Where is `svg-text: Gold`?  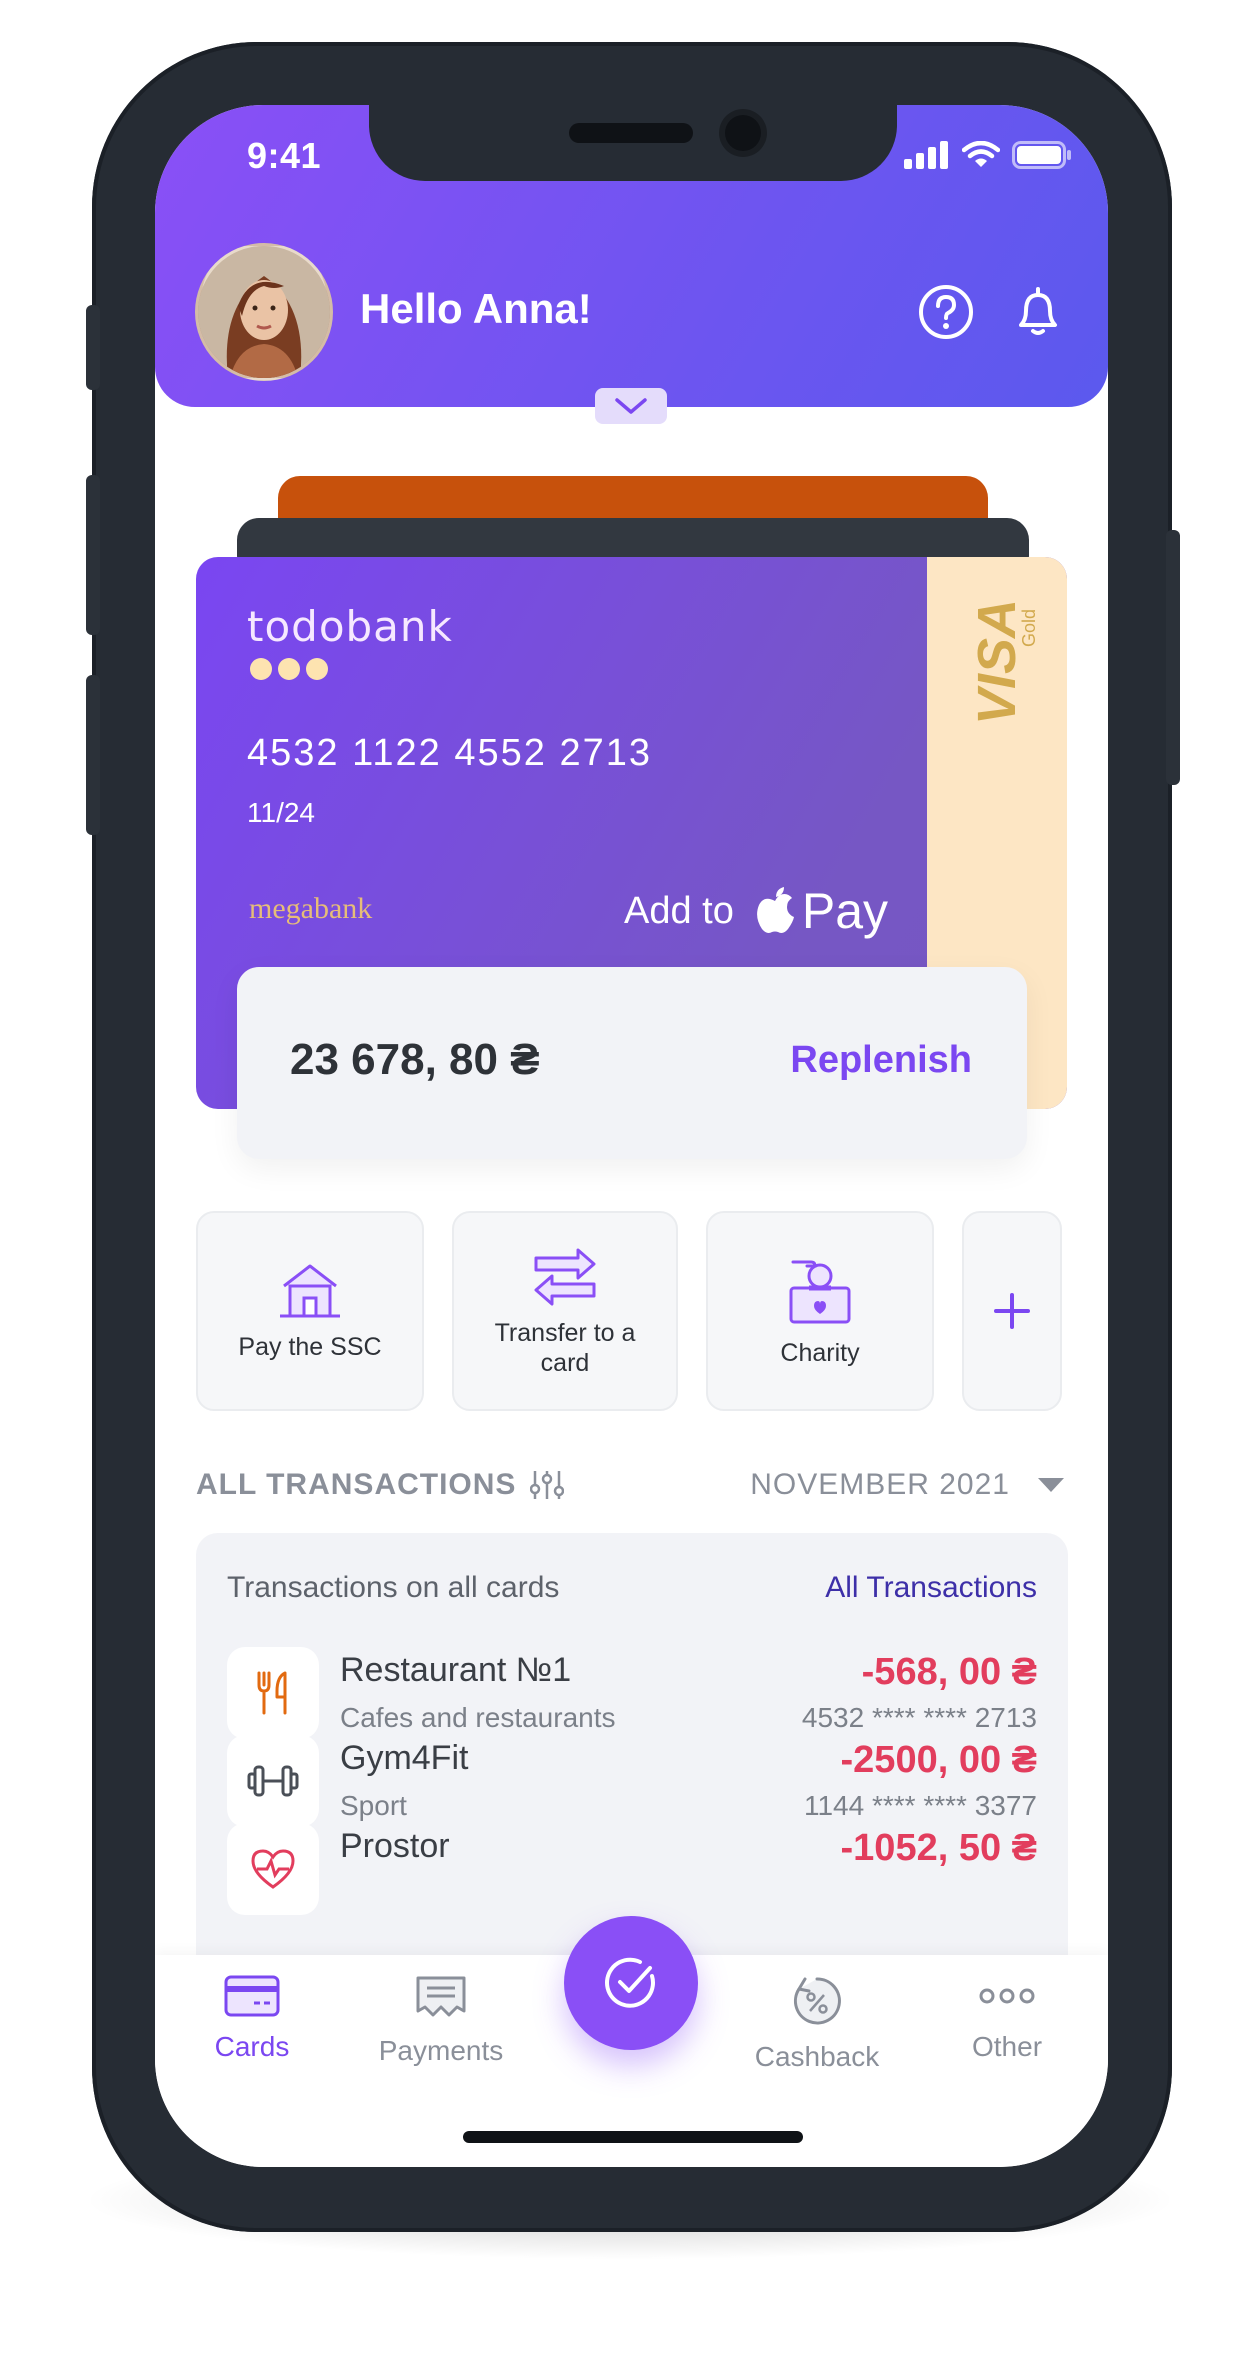 svg-text: Gold is located at coordinates (1028, 628).